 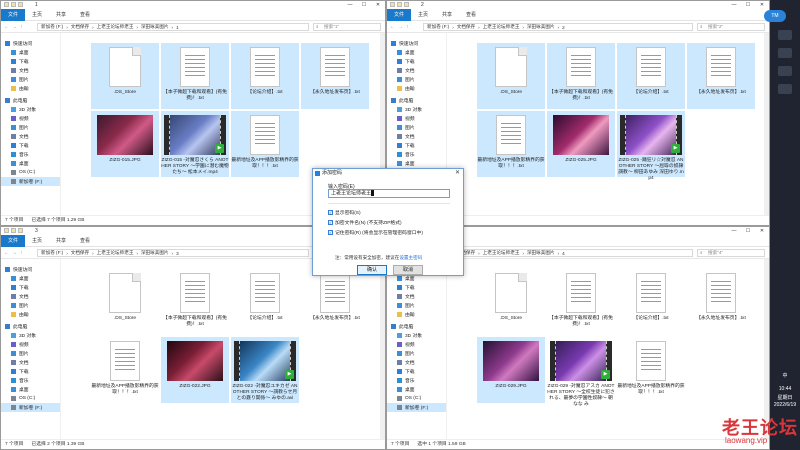 What do you see at coordinates (52, 253) in the screenshot?
I see `breadcrumb-item: 新加卷 (F:)` at bounding box center [52, 253].